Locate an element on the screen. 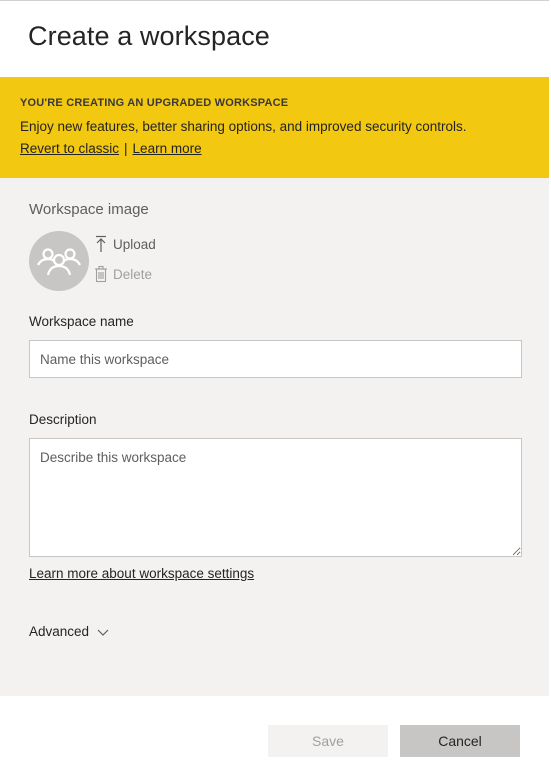  dialog-footer: Save Cancel is located at coordinates (274, 729).